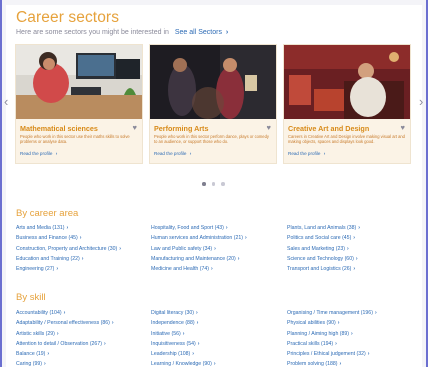  What do you see at coordinates (187, 228) in the screenshot?
I see `category-label: Hospitality, Food and Sport (43)` at bounding box center [187, 228].